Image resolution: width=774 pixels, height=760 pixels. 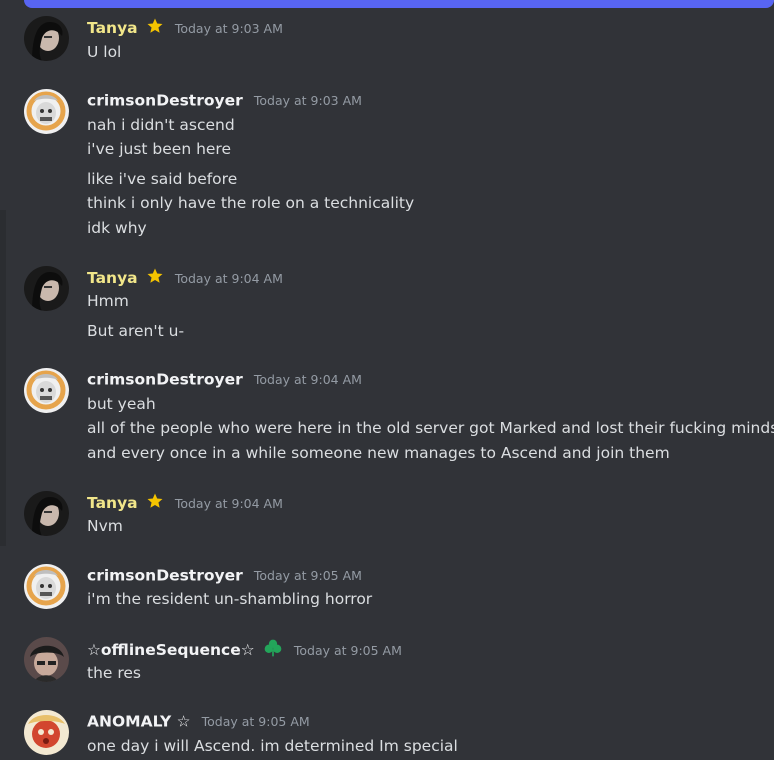 I want to click on message-header: crimsonDestroyer Today at 9:05 AM, so click(x=224, y=575).